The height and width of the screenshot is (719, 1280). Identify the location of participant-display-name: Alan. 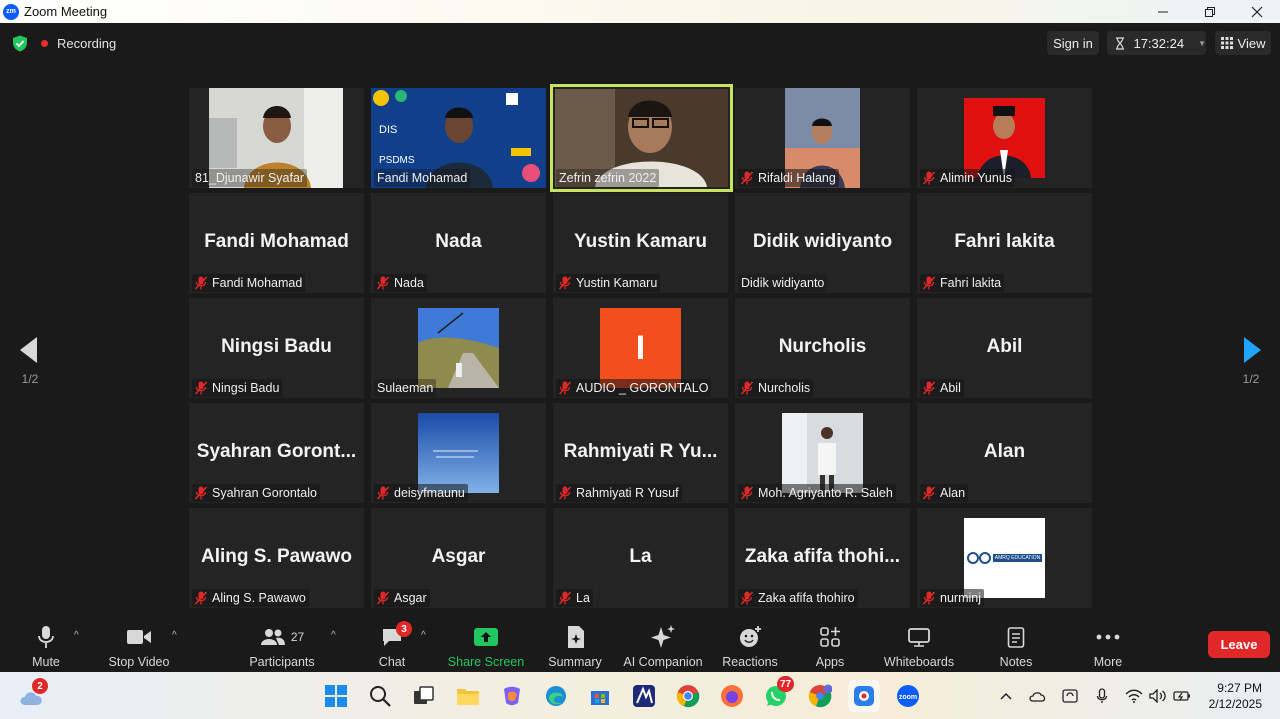
(1004, 451).